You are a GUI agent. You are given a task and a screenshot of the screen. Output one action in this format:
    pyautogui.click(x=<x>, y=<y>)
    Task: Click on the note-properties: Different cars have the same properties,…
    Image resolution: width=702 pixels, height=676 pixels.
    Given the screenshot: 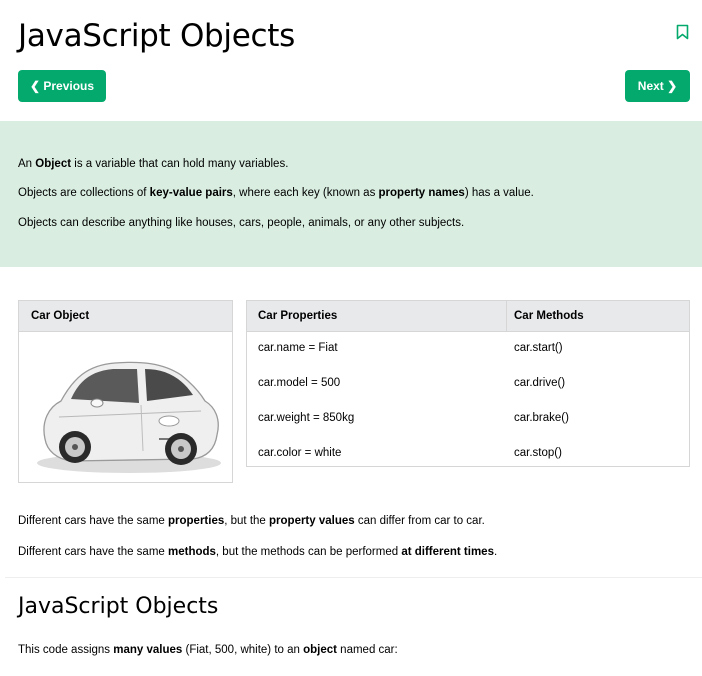 What is the action you would take?
    pyautogui.click(x=251, y=521)
    